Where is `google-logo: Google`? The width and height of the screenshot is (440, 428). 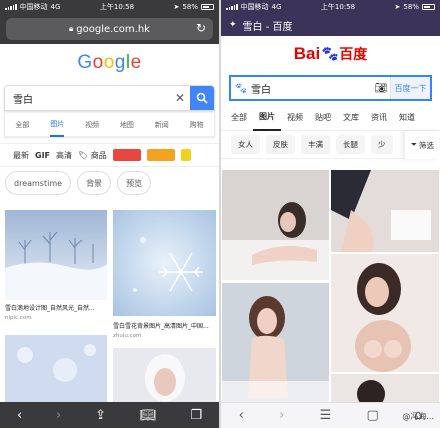 google-logo: Google is located at coordinates (109, 62).